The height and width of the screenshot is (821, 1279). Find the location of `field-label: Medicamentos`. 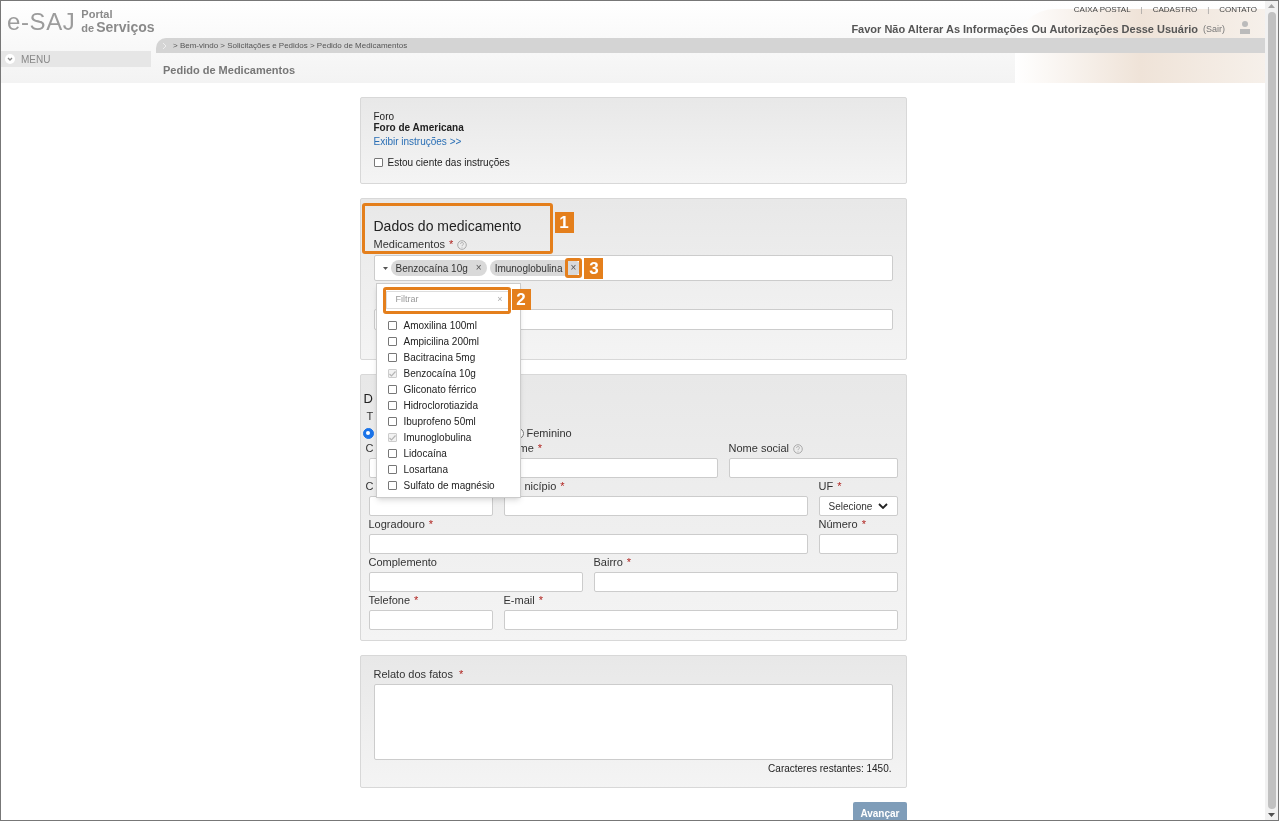

field-label: Medicamentos is located at coordinates (409, 245).